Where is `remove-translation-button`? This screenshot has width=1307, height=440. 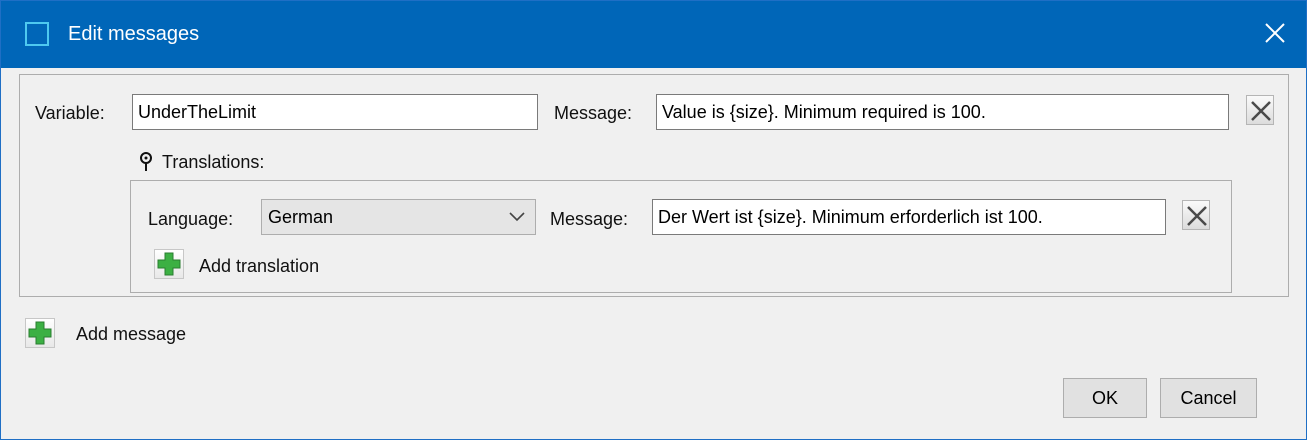
remove-translation-button is located at coordinates (1196, 215).